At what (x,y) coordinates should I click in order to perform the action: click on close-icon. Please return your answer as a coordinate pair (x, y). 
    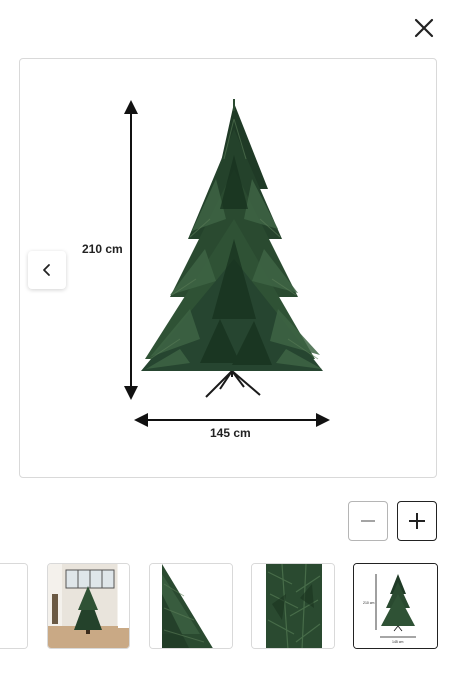
    Looking at the image, I should click on (424, 28).